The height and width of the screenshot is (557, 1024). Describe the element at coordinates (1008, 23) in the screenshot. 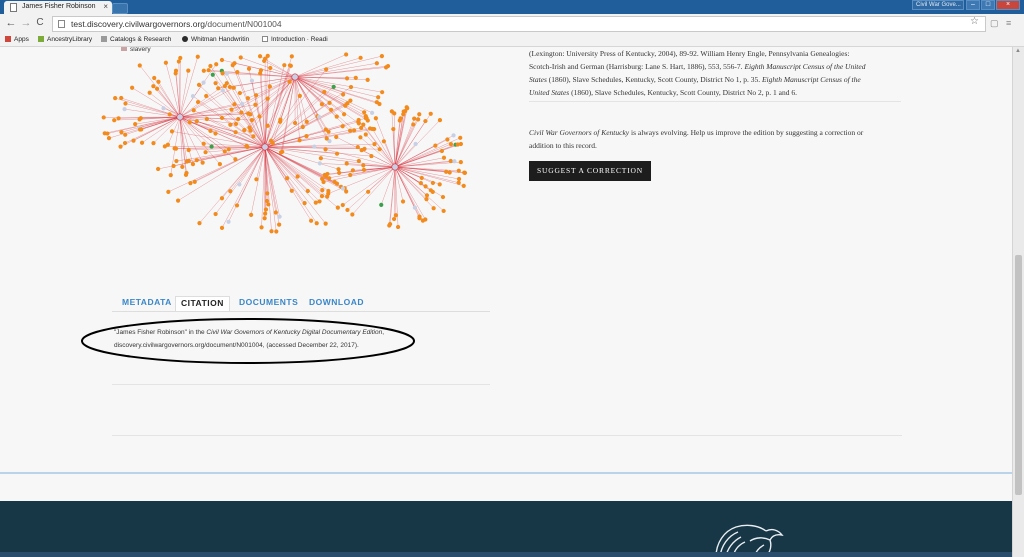

I see `menu-icon: ≡` at that location.